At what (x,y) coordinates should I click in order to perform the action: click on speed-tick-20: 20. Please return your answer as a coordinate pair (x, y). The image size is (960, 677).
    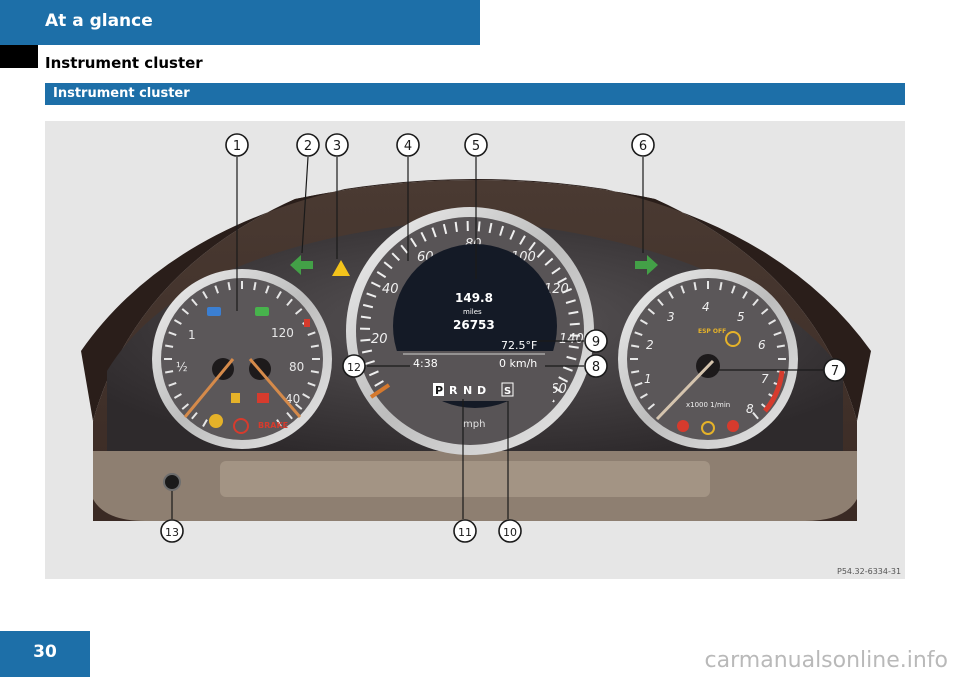
    Looking at the image, I should click on (379, 339).